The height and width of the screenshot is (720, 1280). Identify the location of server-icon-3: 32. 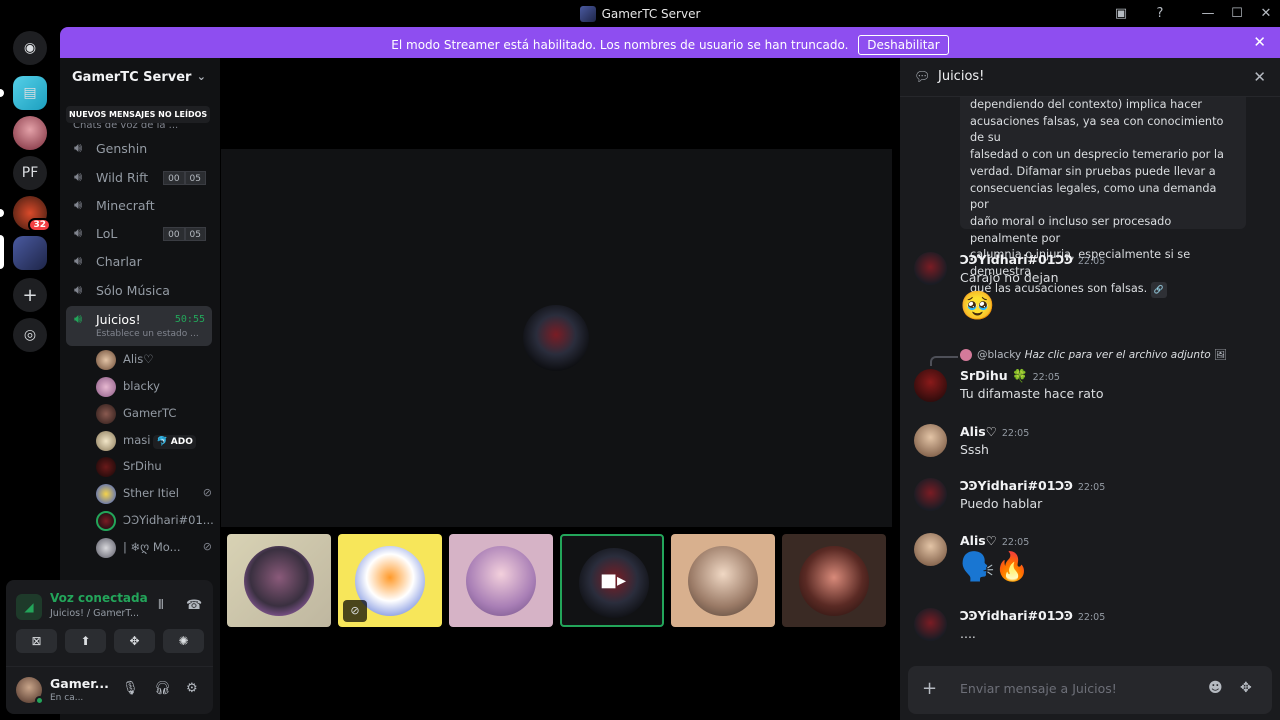
(32, 214).